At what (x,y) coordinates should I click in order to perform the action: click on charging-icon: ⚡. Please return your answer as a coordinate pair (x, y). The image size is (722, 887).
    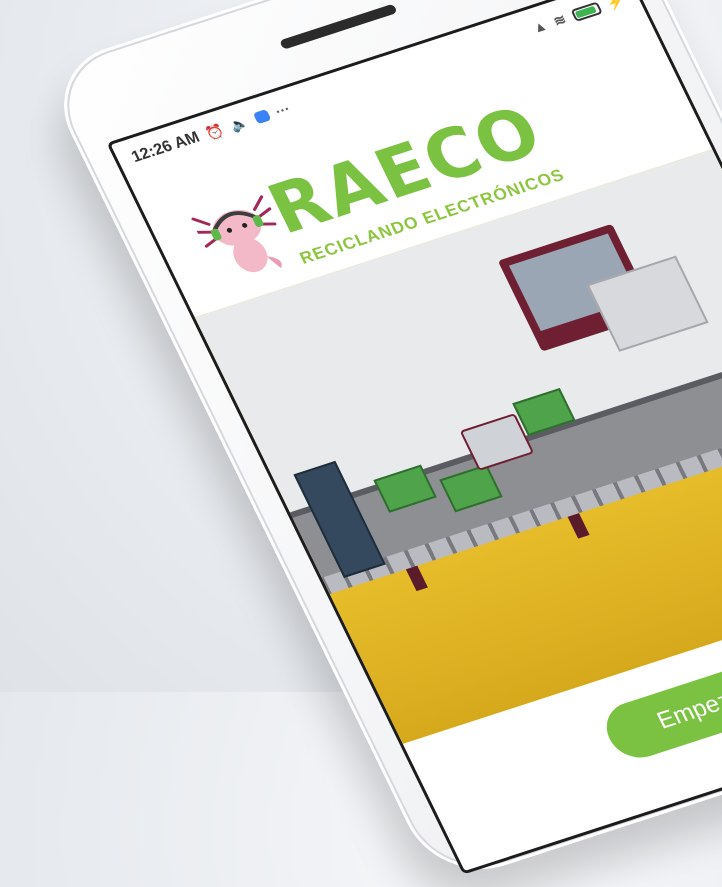
    Looking at the image, I should click on (615, 6).